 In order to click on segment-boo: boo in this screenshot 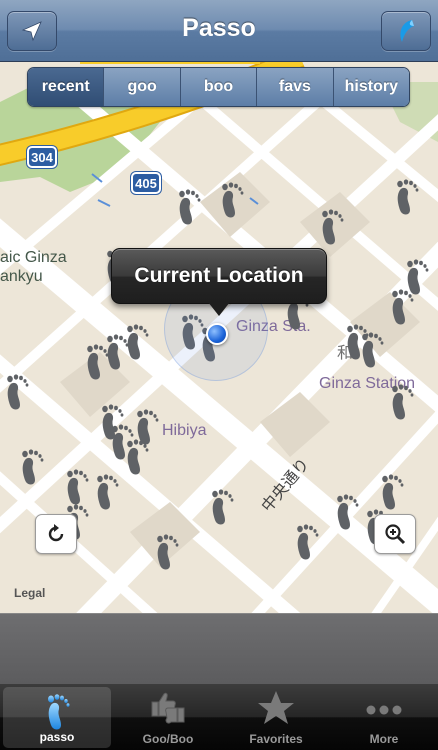, I will do `click(218, 87)`.